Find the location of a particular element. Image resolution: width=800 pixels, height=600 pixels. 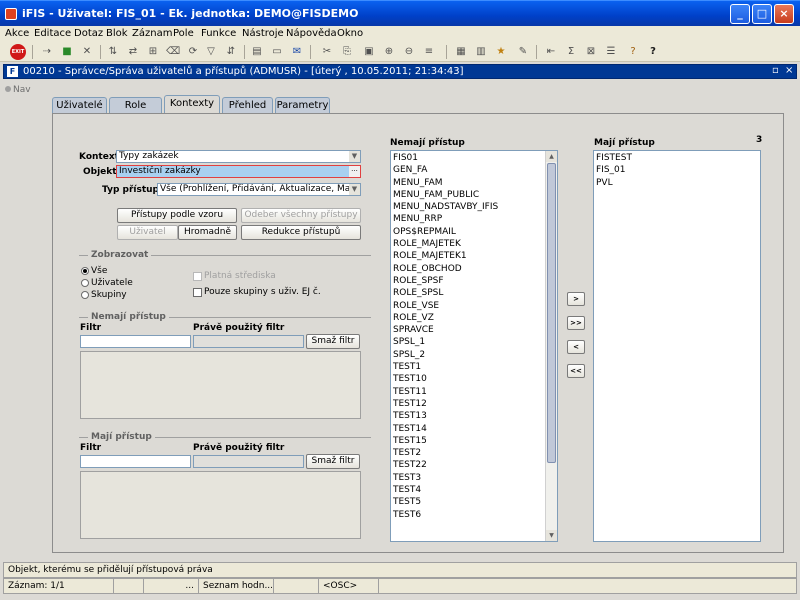

list-item: TEST22 is located at coordinates (468, 465).